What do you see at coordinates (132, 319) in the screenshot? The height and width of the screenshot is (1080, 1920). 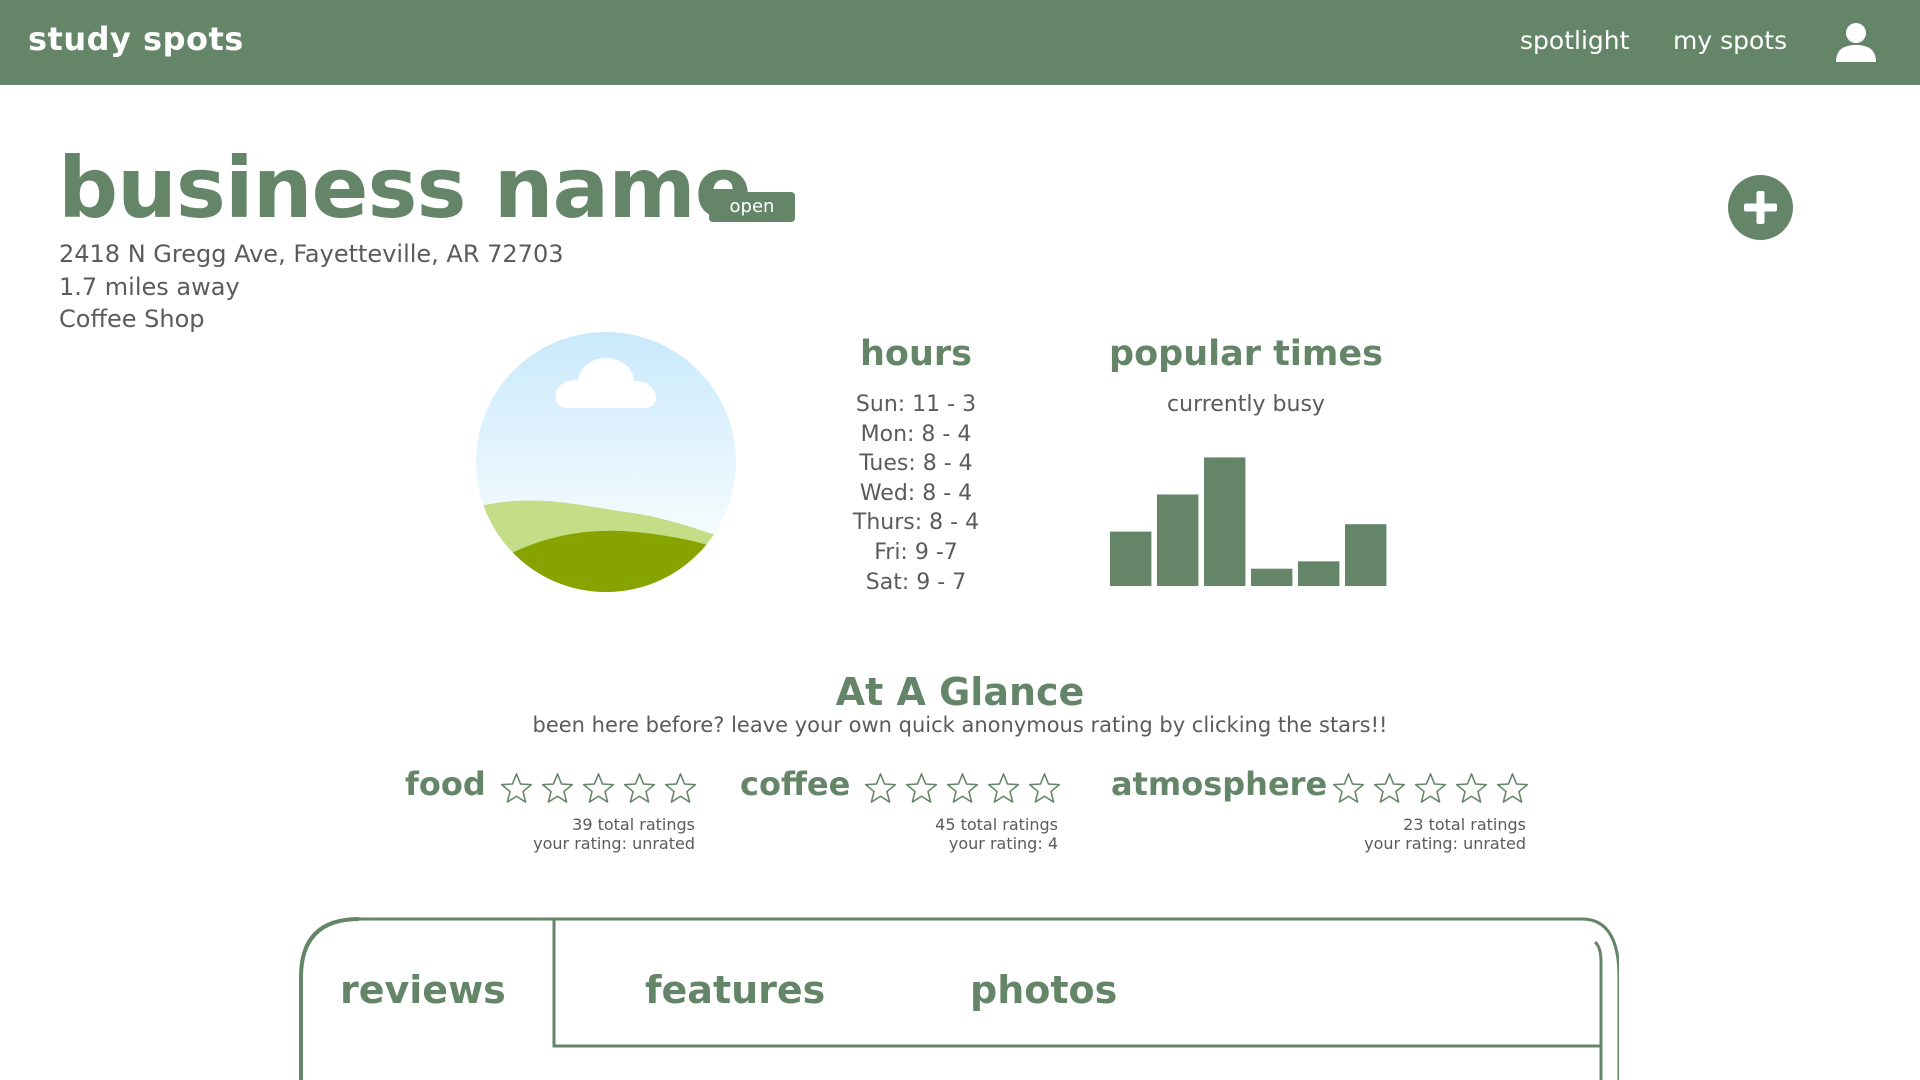 I see `business-category: Coffee Shop` at bounding box center [132, 319].